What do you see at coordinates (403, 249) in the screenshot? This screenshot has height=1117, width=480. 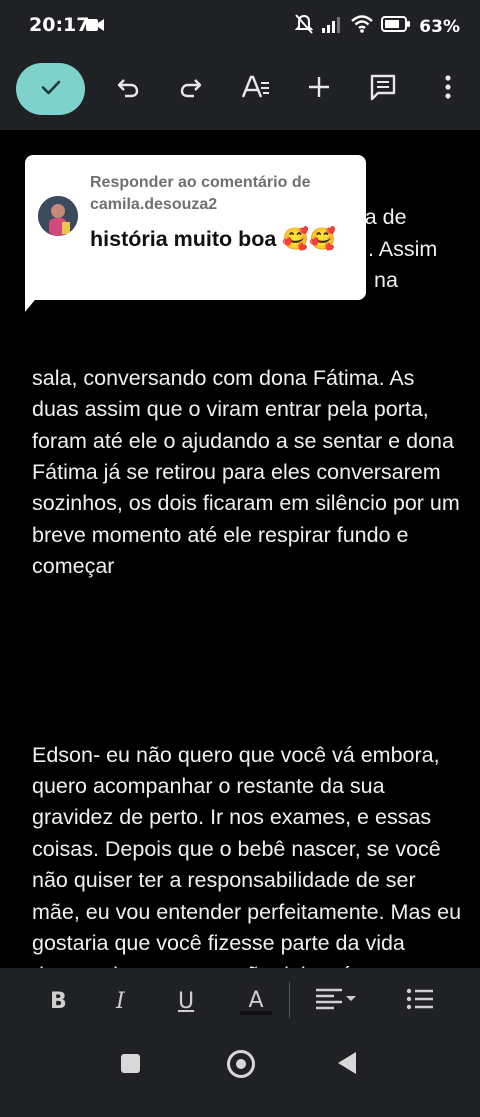 I see `partial-line-2: . Assim` at bounding box center [403, 249].